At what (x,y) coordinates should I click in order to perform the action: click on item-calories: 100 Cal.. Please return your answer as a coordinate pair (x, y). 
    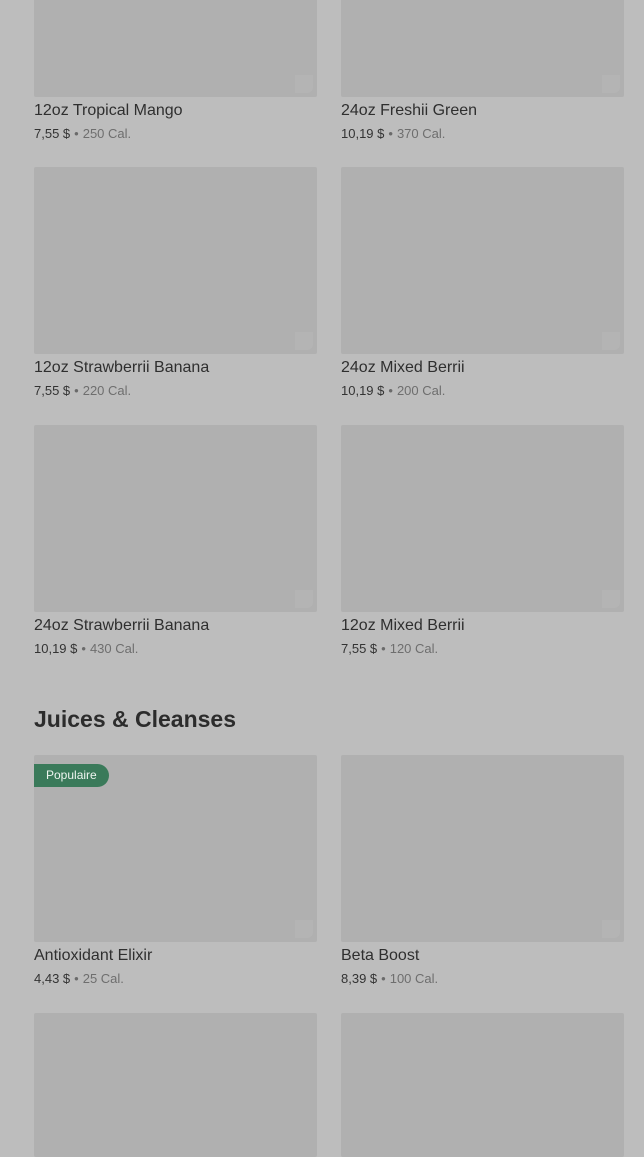
    Looking at the image, I should click on (414, 978).